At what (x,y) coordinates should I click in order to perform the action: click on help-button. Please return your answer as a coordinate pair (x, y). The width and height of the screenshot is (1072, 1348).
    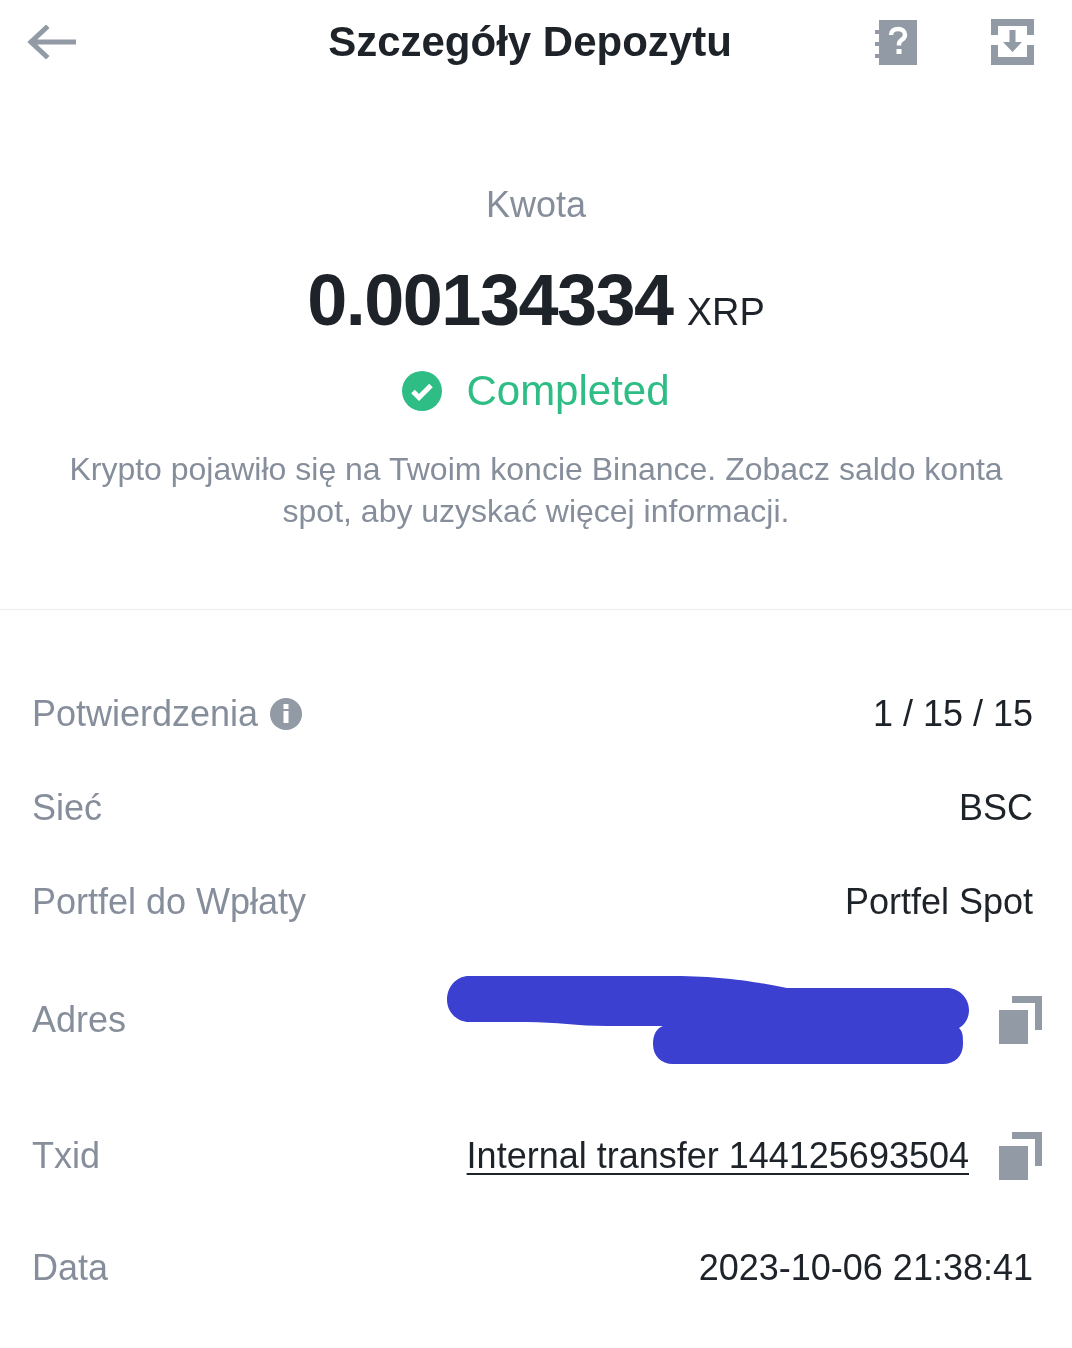
    Looking at the image, I should click on (896, 42).